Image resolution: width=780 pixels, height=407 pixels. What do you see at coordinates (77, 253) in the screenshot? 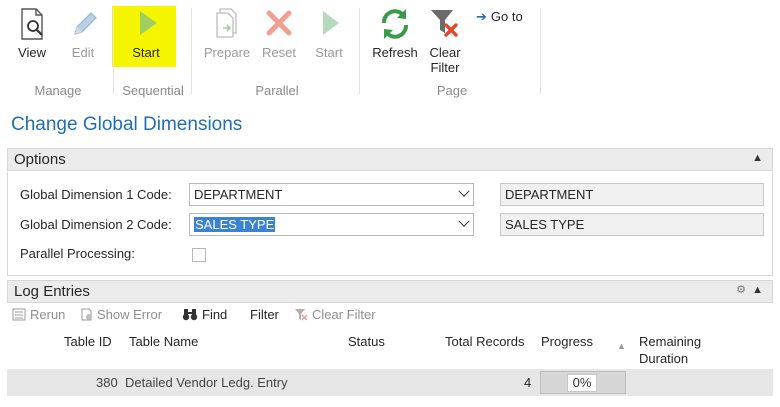
I see `parallel-processing-label: Parallel Processing:` at bounding box center [77, 253].